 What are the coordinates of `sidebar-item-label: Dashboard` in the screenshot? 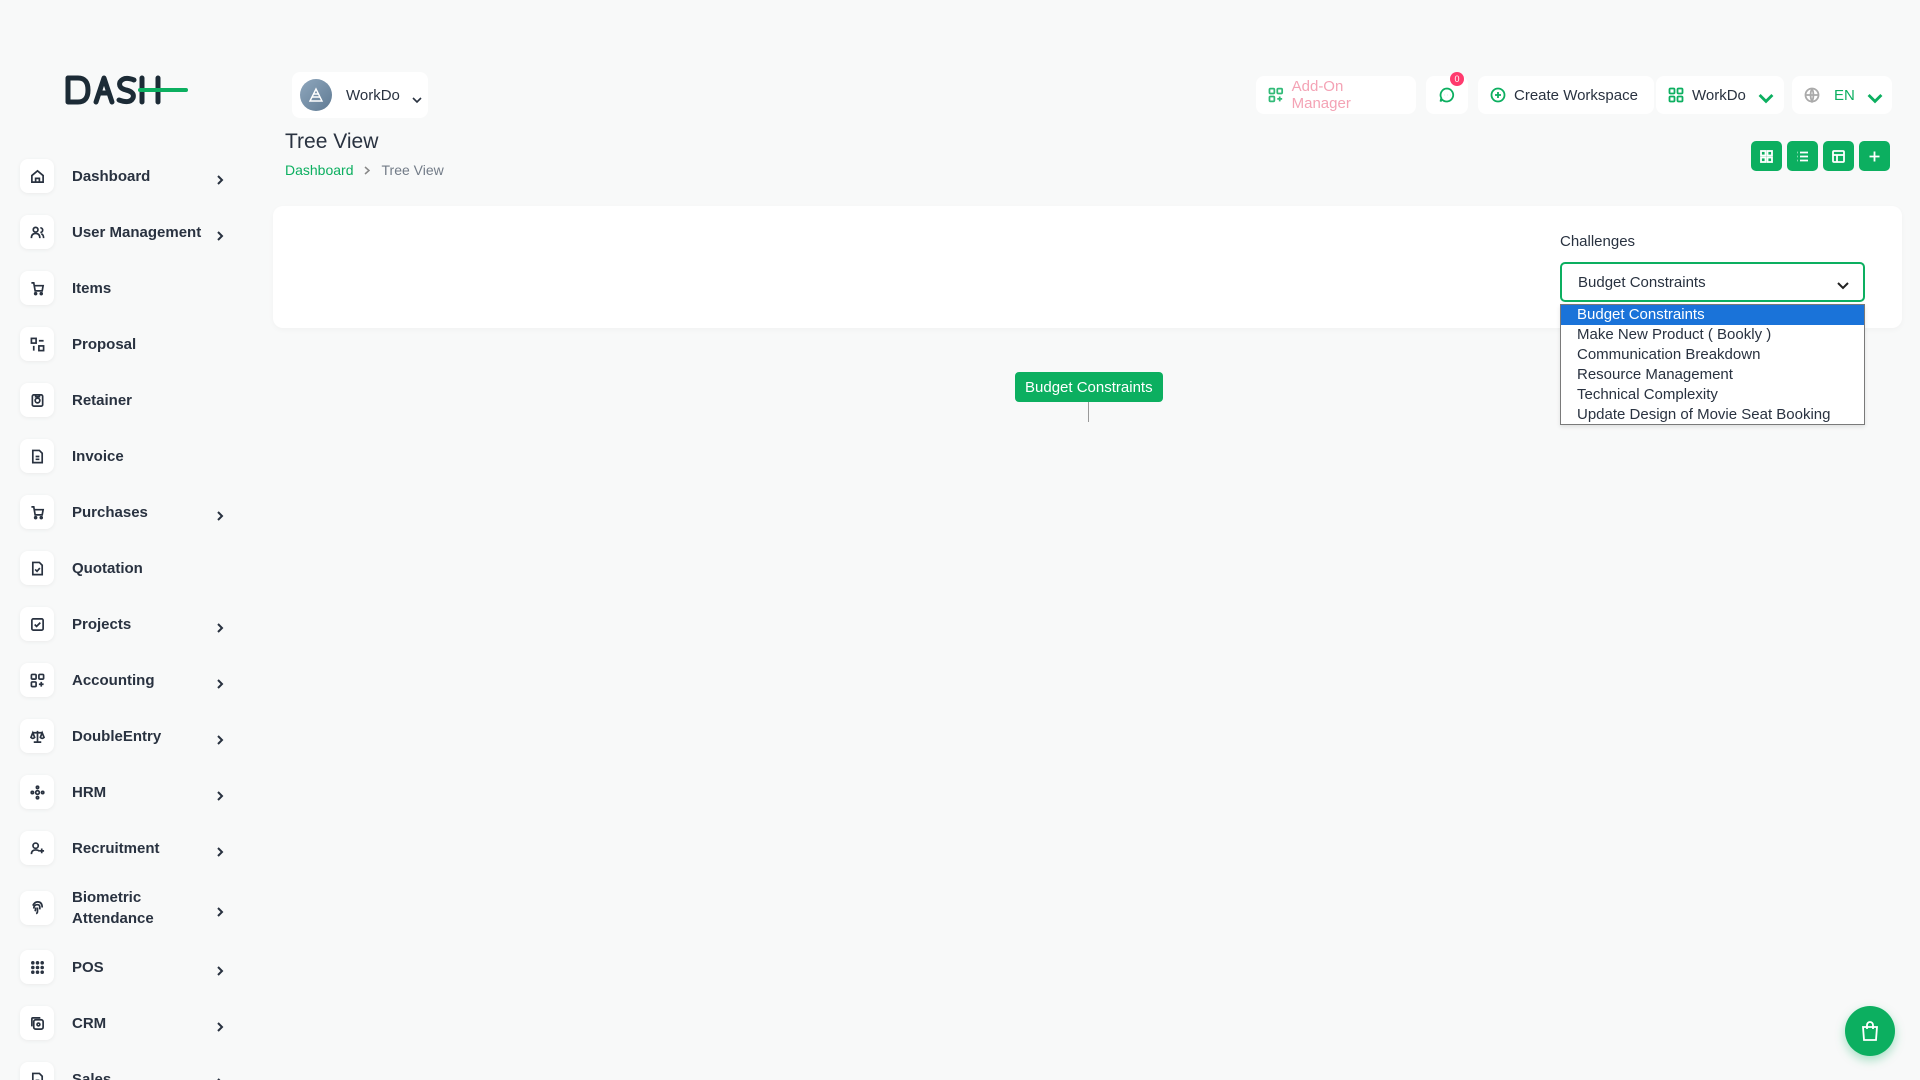 It's located at (111, 176).